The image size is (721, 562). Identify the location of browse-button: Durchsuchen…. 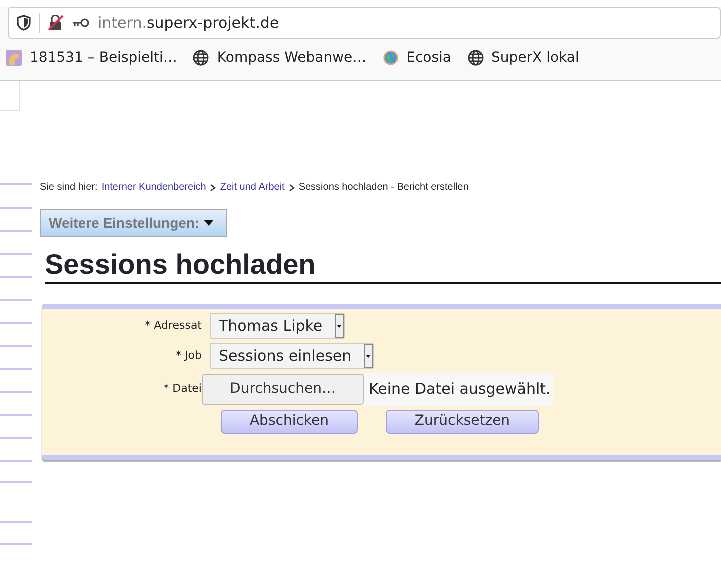
(283, 389).